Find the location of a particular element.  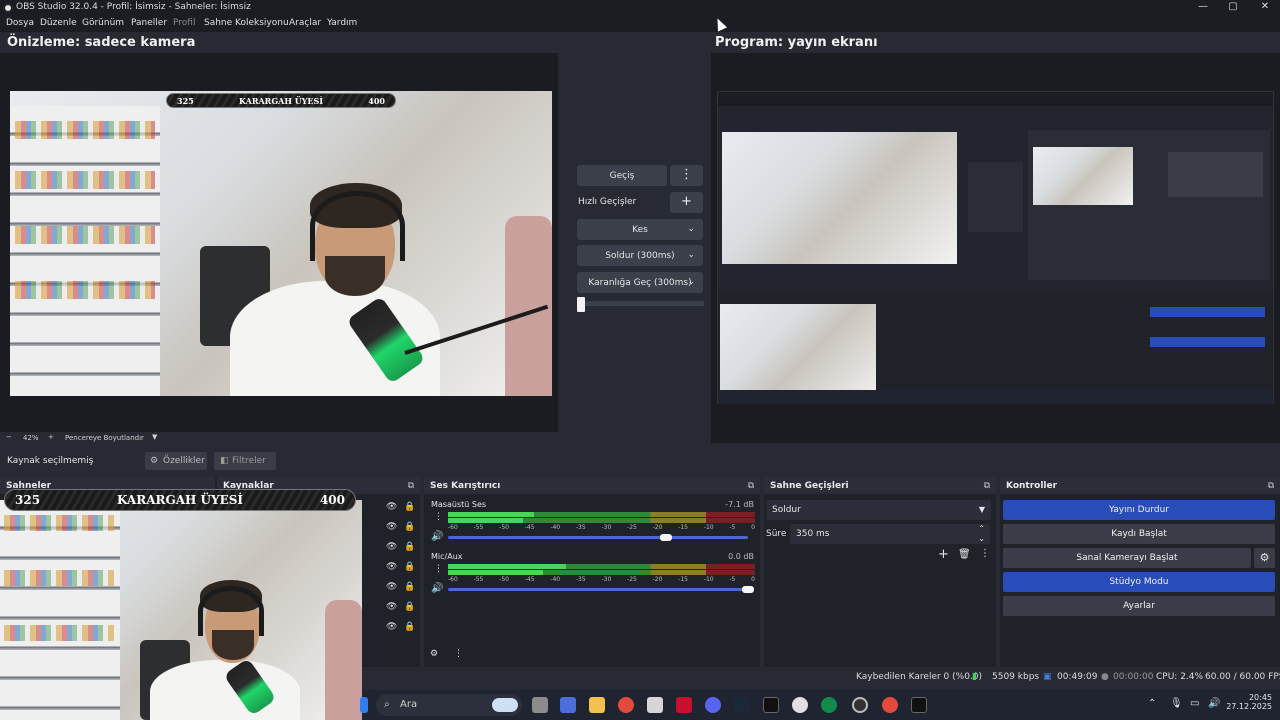

chevron-down-icon: ▼ is located at coordinates (154, 437).